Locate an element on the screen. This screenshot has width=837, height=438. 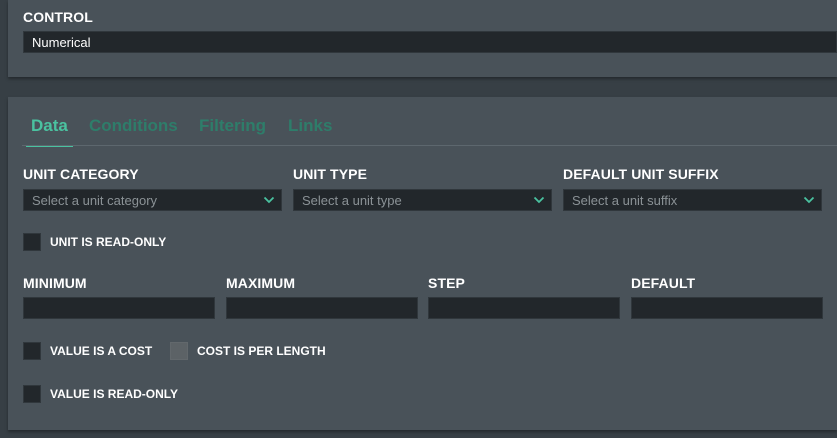
tab-conditions: Conditions is located at coordinates (133, 130).